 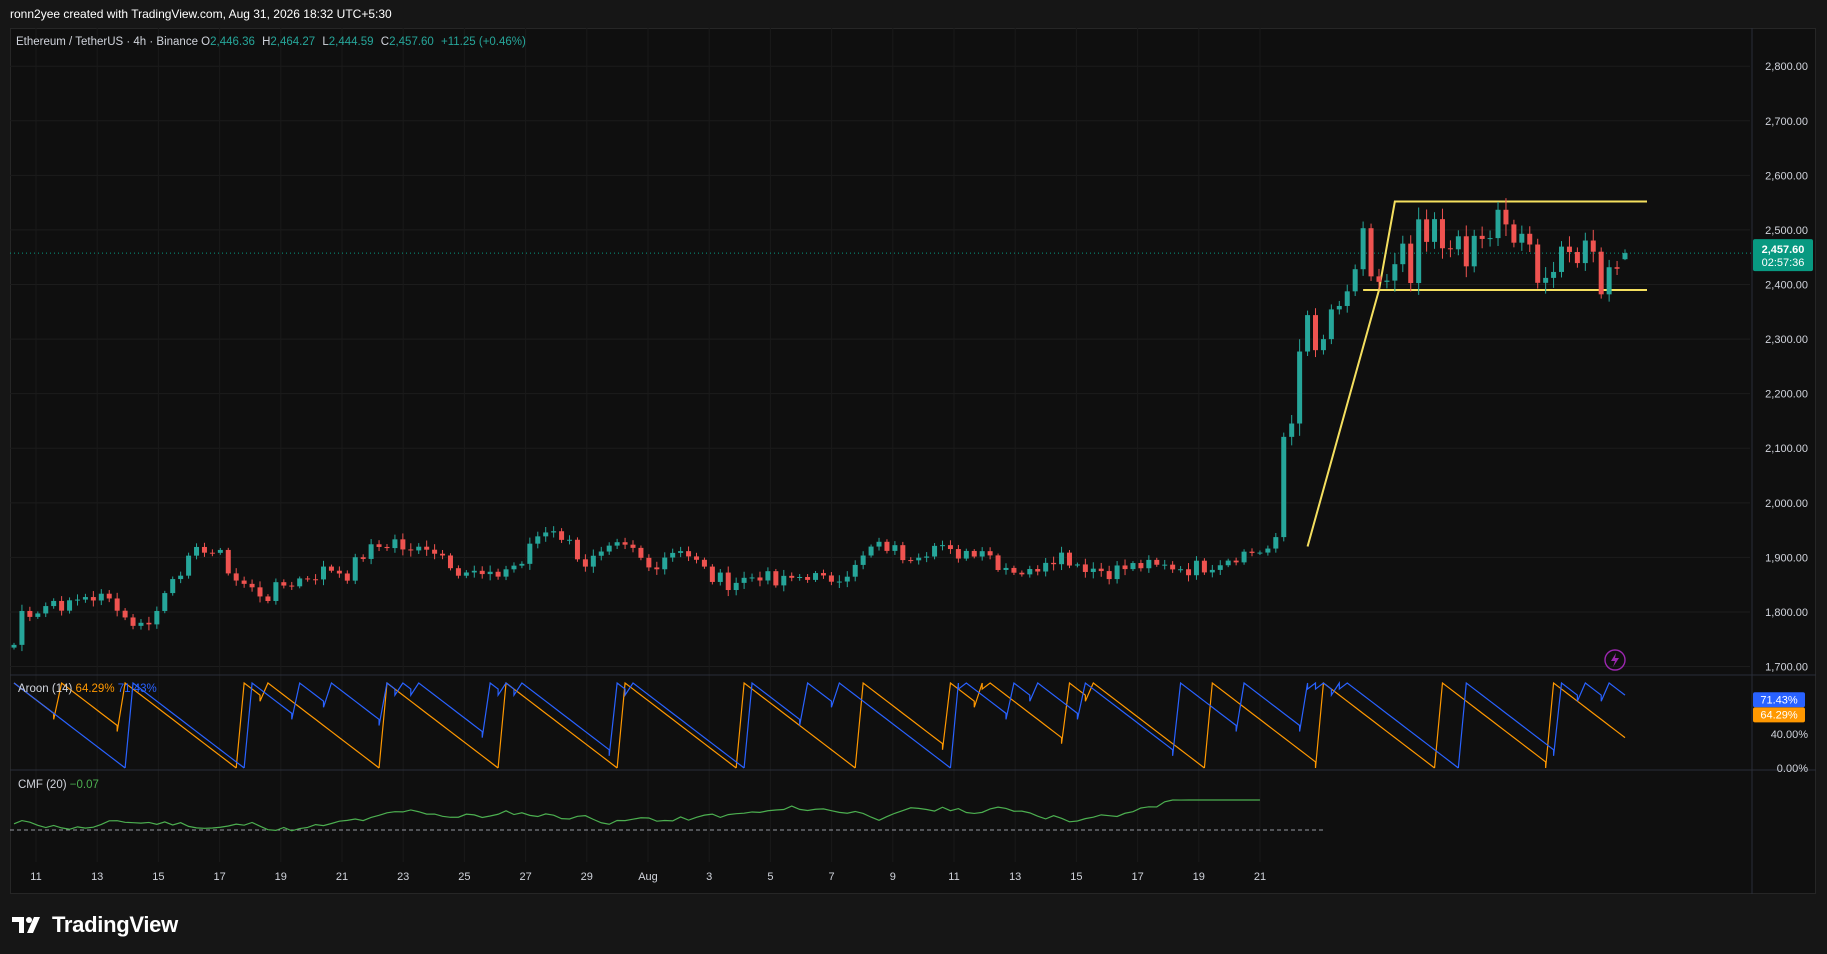 What do you see at coordinates (1786, 176) in the screenshot?
I see `price-tick-label: 2,600.00` at bounding box center [1786, 176].